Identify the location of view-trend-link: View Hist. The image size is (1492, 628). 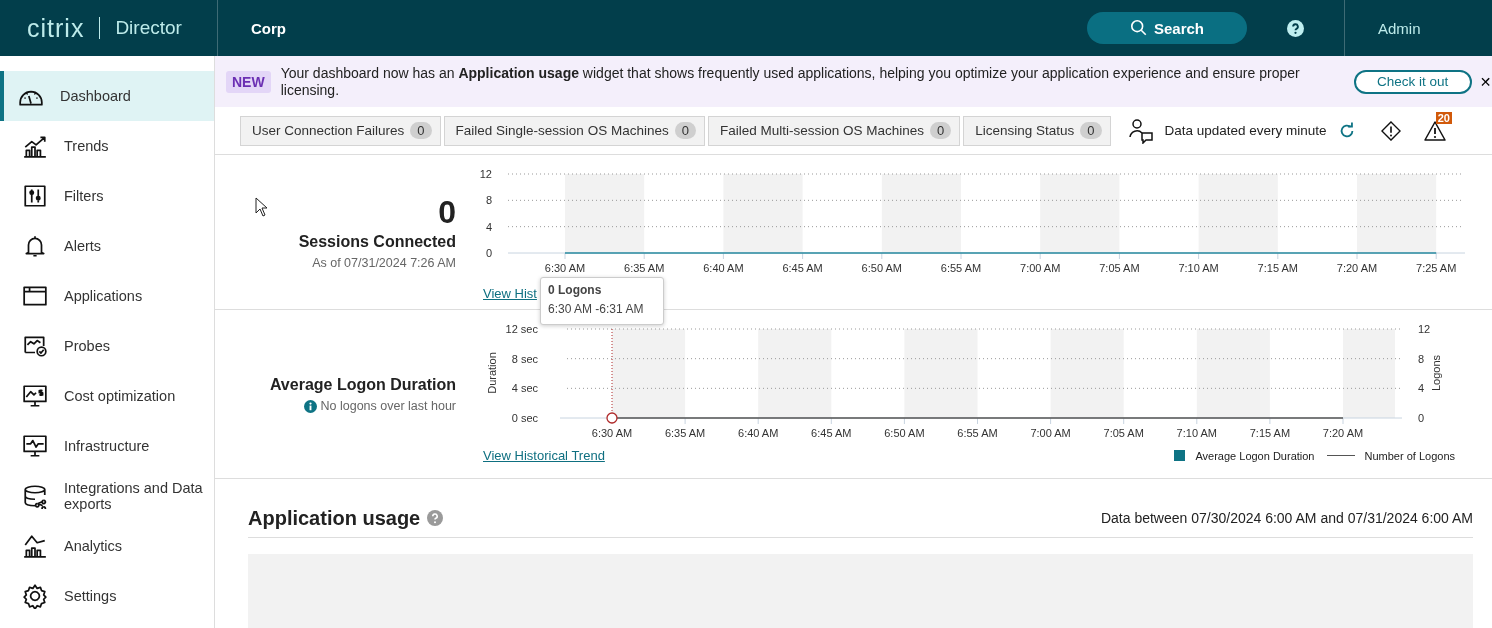
(510, 293).